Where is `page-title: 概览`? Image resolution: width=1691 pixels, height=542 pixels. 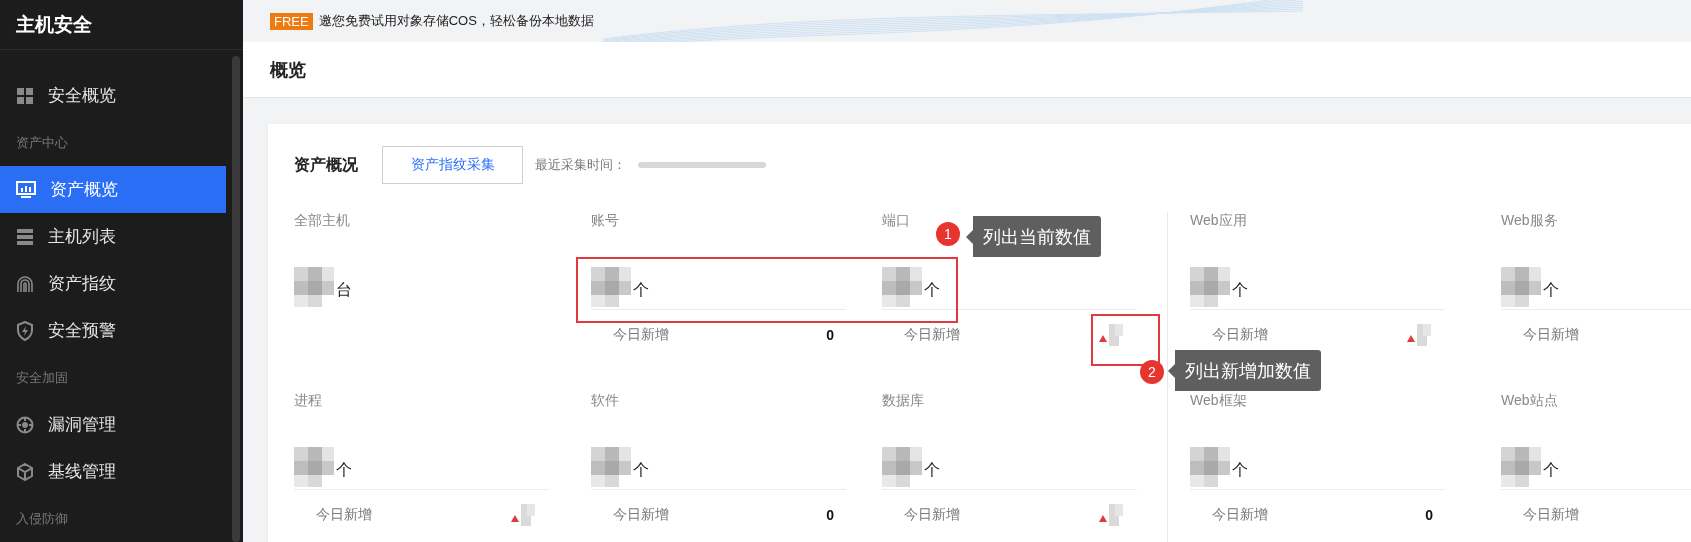
page-title: 概览 is located at coordinates (288, 70).